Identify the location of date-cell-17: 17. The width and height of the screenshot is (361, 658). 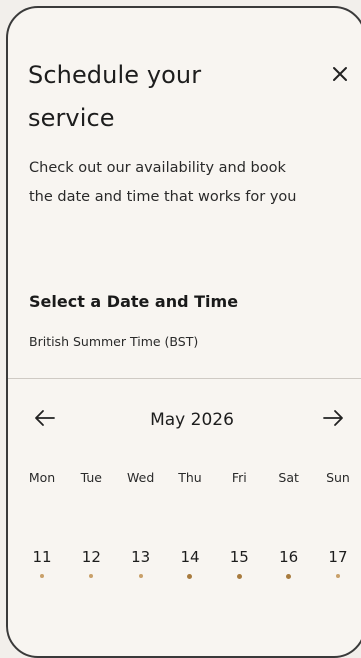
(338, 563).